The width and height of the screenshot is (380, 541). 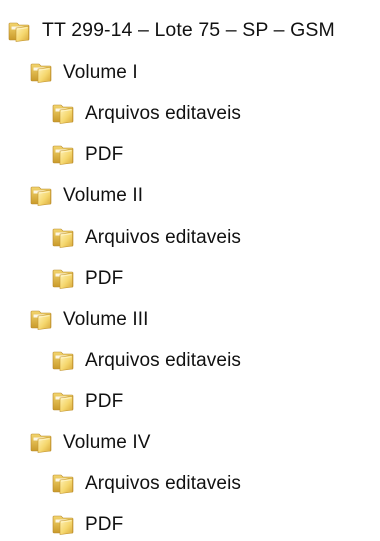 I want to click on tree-node-volume-2-pdf: PDF, so click(x=87, y=278).